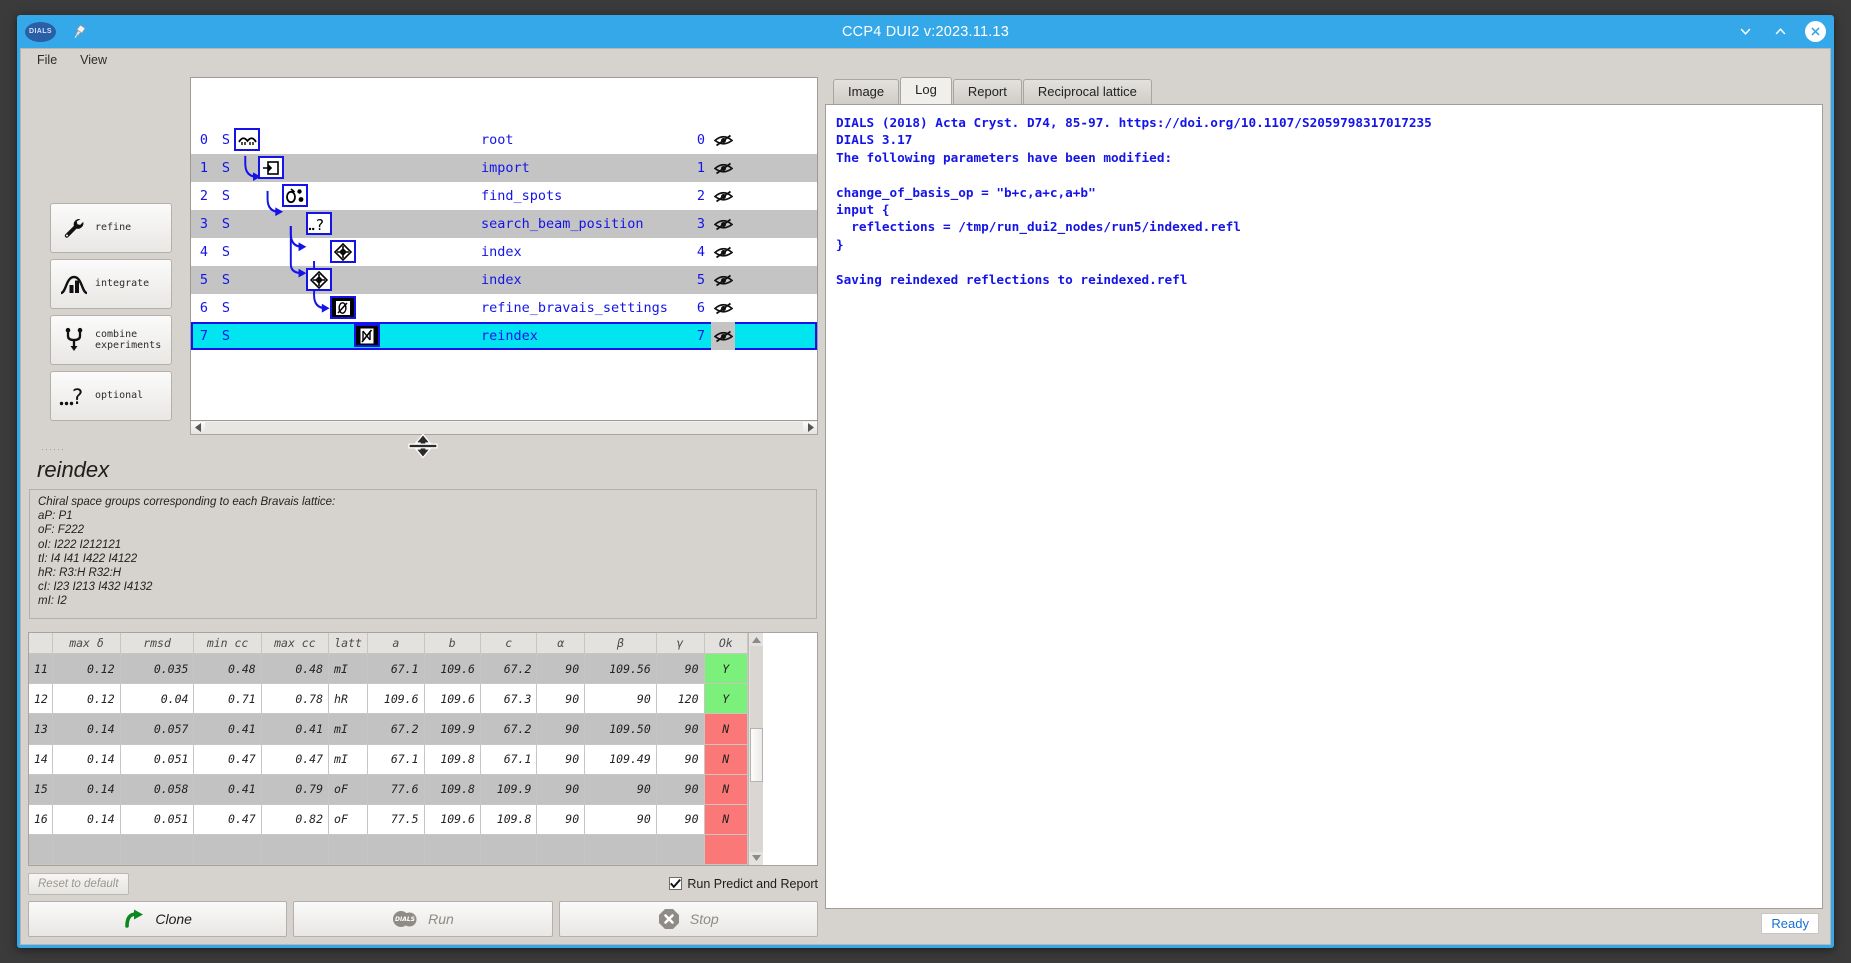 Image resolution: width=1851 pixels, height=963 pixels. What do you see at coordinates (111, 228) in the screenshot?
I see `stage-button-refine: refine` at bounding box center [111, 228].